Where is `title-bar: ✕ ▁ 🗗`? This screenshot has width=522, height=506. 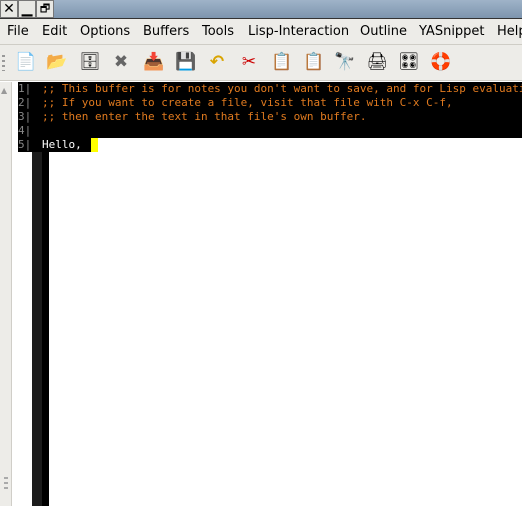
title-bar: ✕ ▁ 🗗 is located at coordinates (261, 9).